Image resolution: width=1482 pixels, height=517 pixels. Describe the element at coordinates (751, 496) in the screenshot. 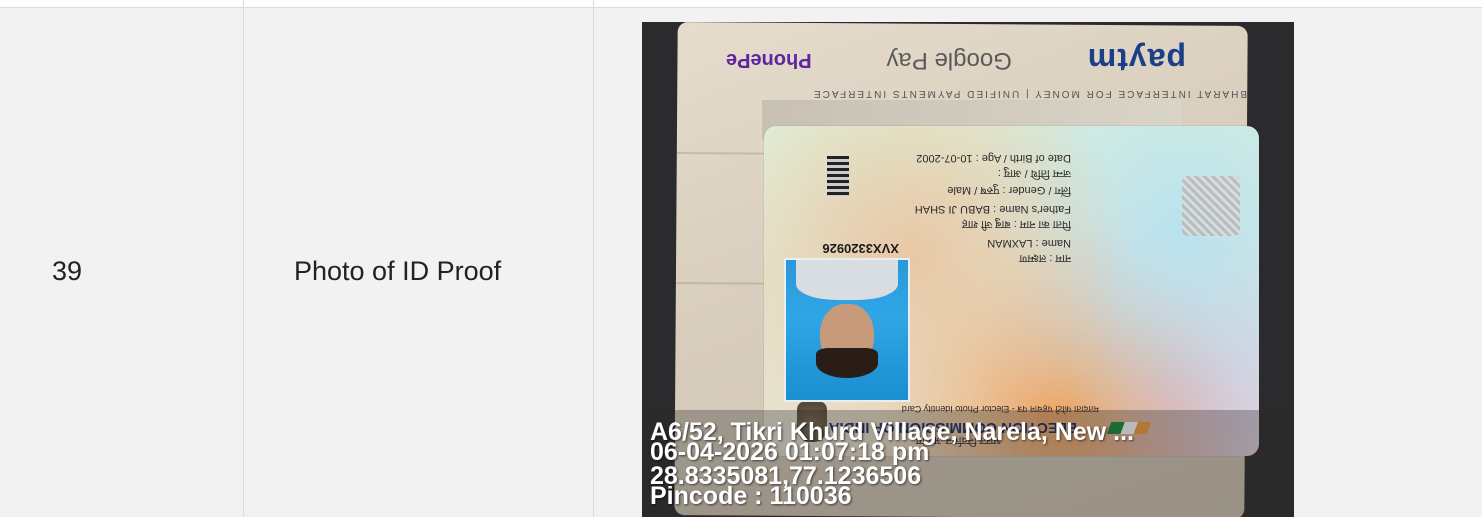

I see `geotag-pincode: Pincode : 110036` at that location.